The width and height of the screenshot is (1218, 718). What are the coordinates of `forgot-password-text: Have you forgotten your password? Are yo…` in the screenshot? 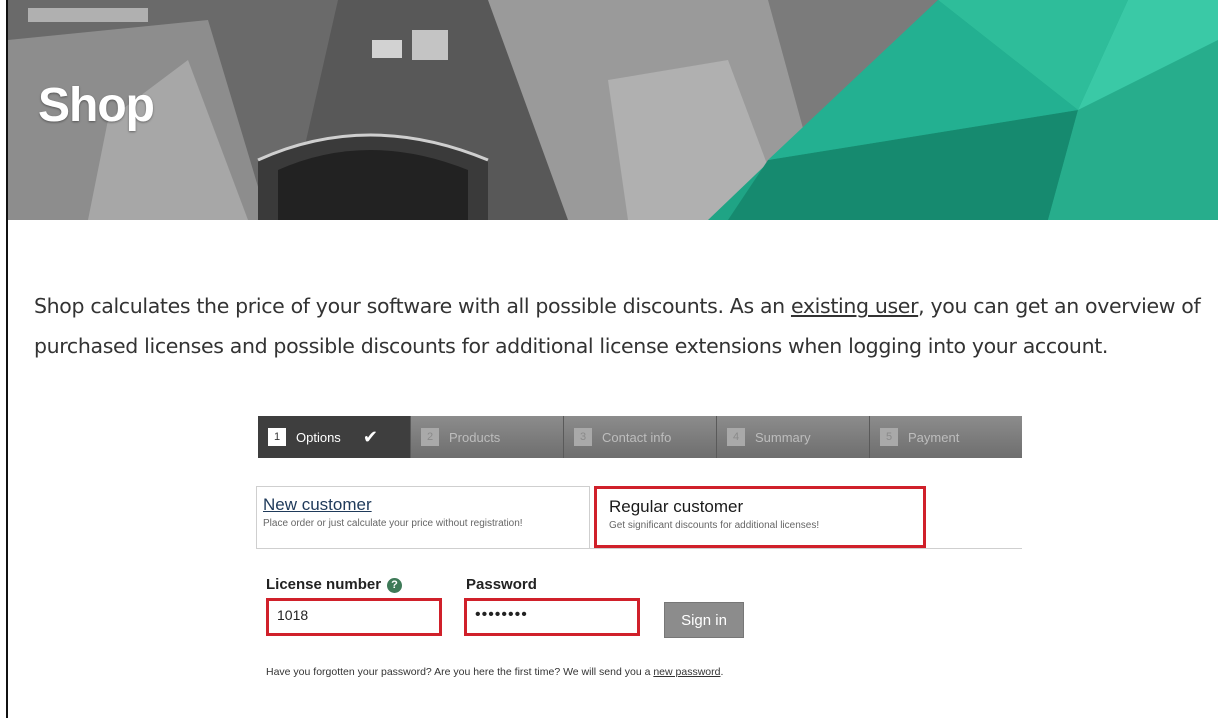 It's located at (494, 672).